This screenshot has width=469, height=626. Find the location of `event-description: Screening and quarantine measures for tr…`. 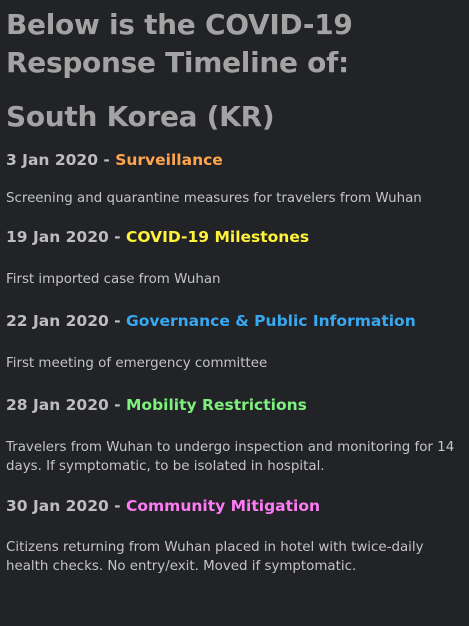

event-description: Screening and quarantine measures for tr… is located at coordinates (214, 198).